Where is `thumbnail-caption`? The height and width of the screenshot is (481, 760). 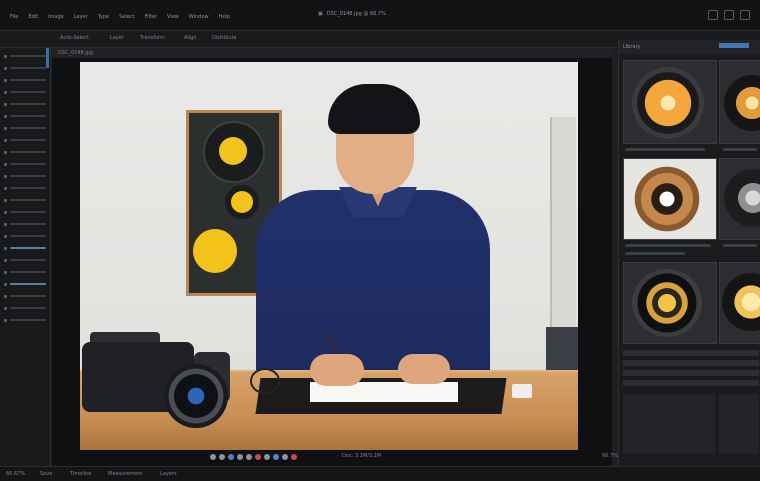
thumbnail-caption is located at coordinates (668, 245).